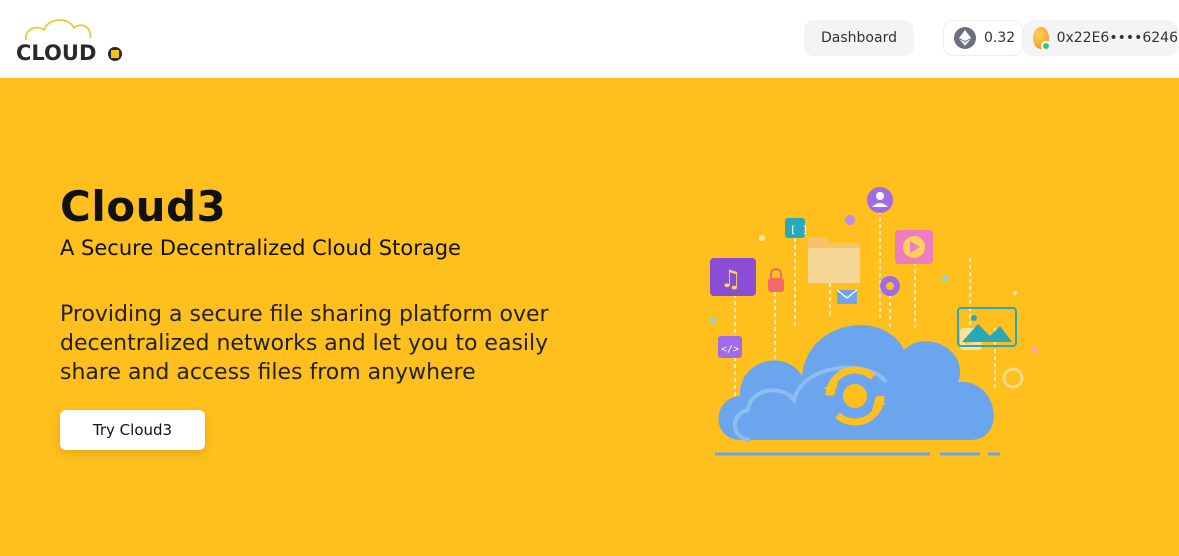 The image size is (1179, 556). What do you see at coordinates (1000, 38) in the screenshot?
I see `balance-value: 0.32` at bounding box center [1000, 38].